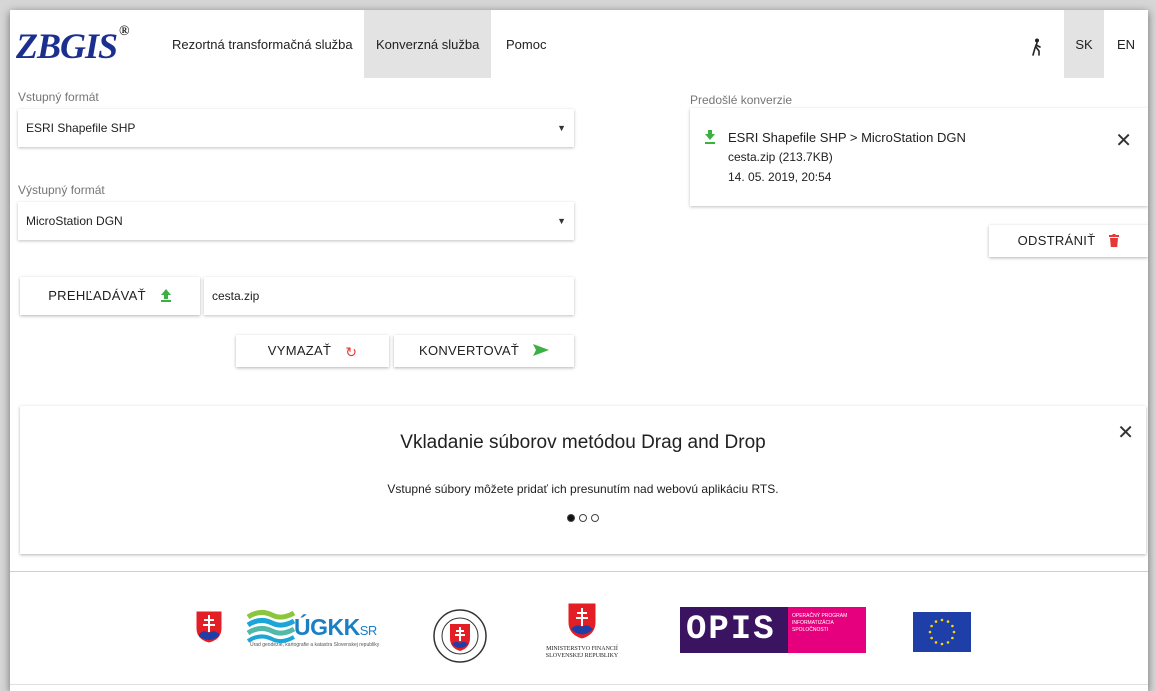 The height and width of the screenshot is (691, 1156). What do you see at coordinates (209, 627) in the screenshot?
I see `slovak-coat-of-arms-logo` at bounding box center [209, 627].